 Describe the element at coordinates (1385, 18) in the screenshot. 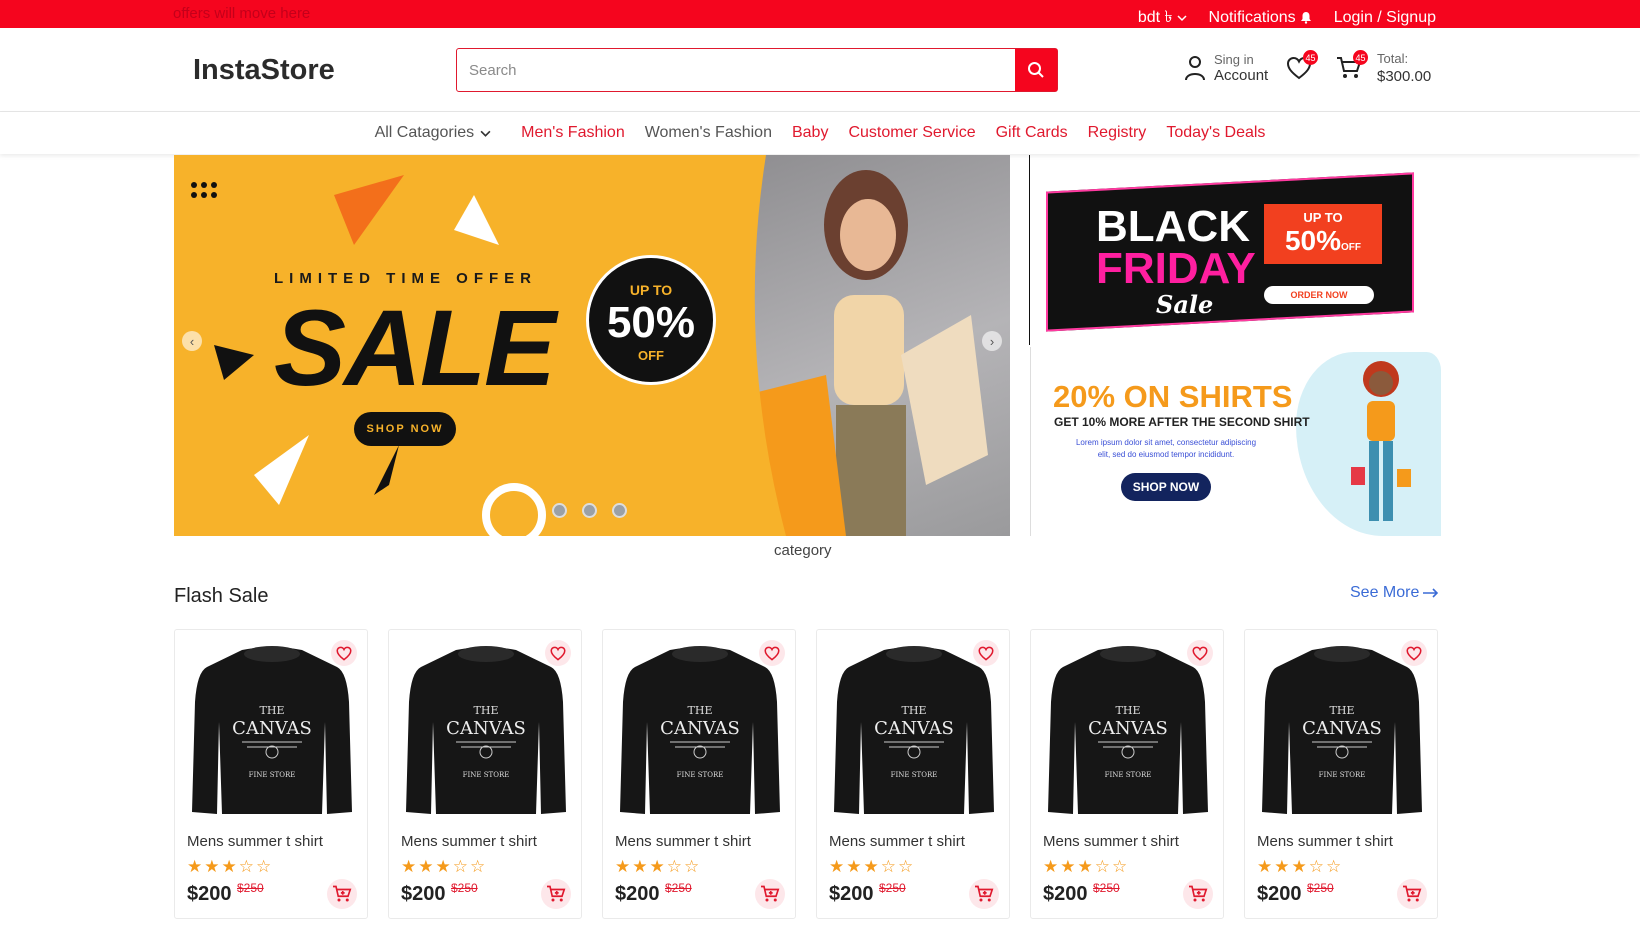

I see `login-signup-link: Login / Signup` at that location.